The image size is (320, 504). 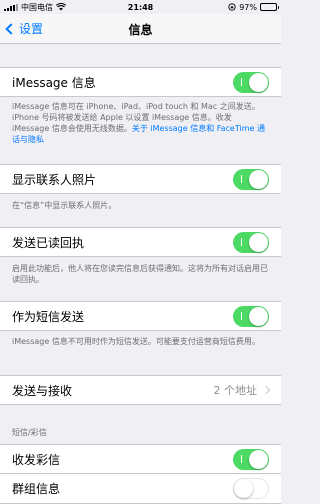 I want to click on battery-percent: 97%, so click(x=248, y=7).